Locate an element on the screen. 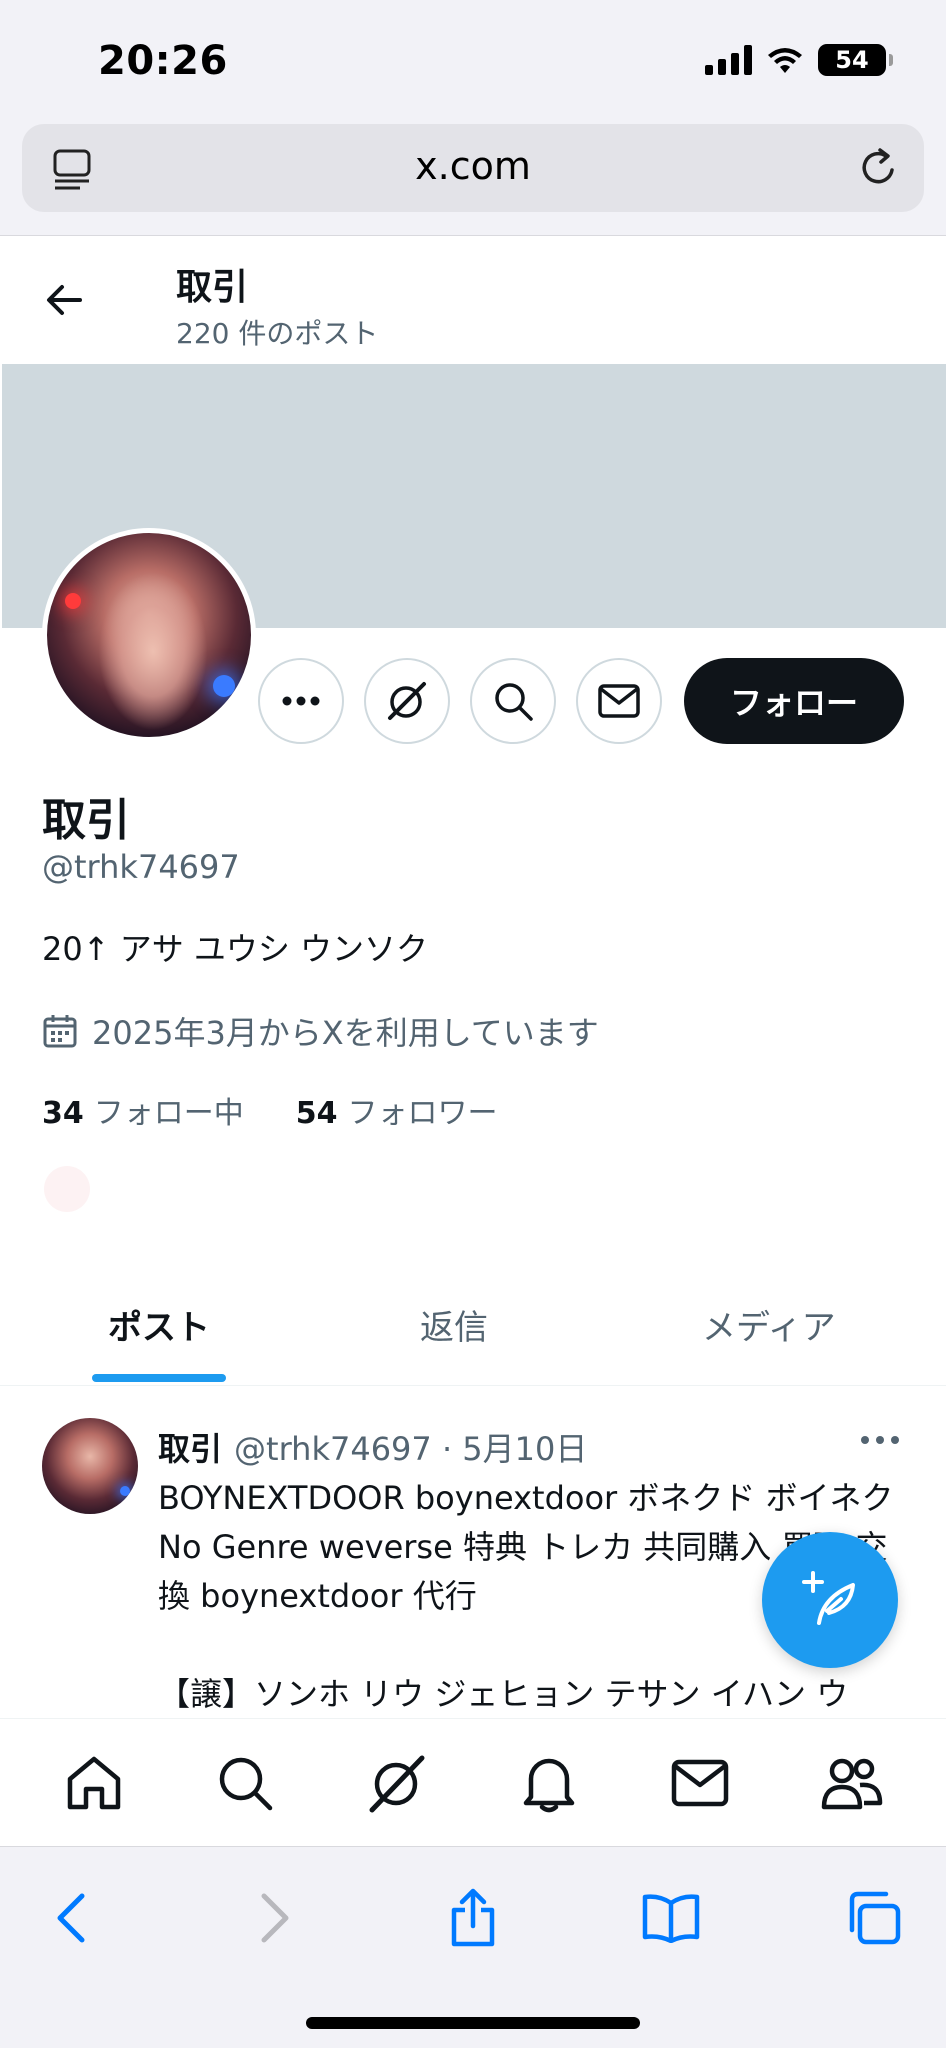 The image size is (946, 2048). follow-stats: 34 フォロー中 54 フォロワー is located at coordinates (270, 1110).